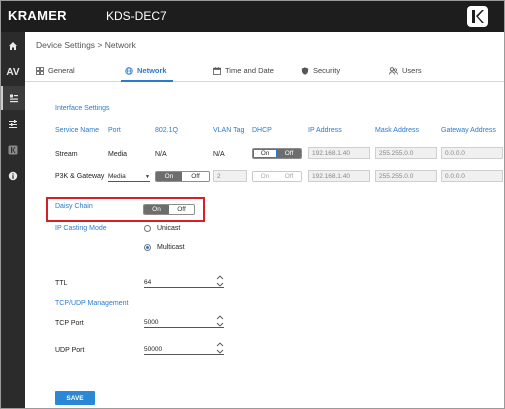 The width and height of the screenshot is (505, 409). I want to click on av-icon-label: AV, so click(13, 72).